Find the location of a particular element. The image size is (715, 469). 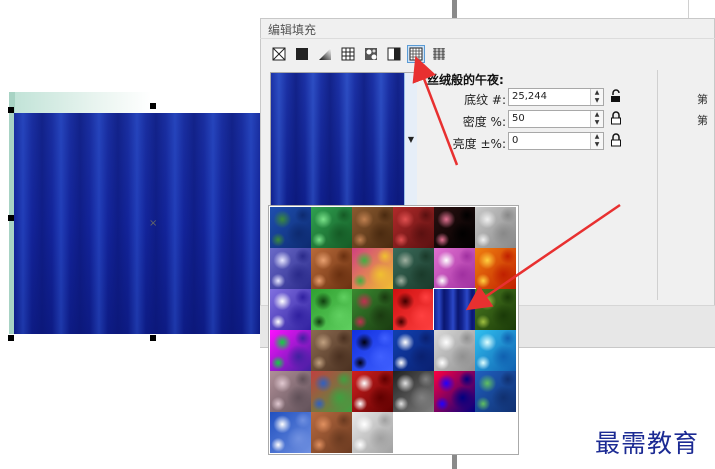

vector-pattern-icon is located at coordinates (348, 54).